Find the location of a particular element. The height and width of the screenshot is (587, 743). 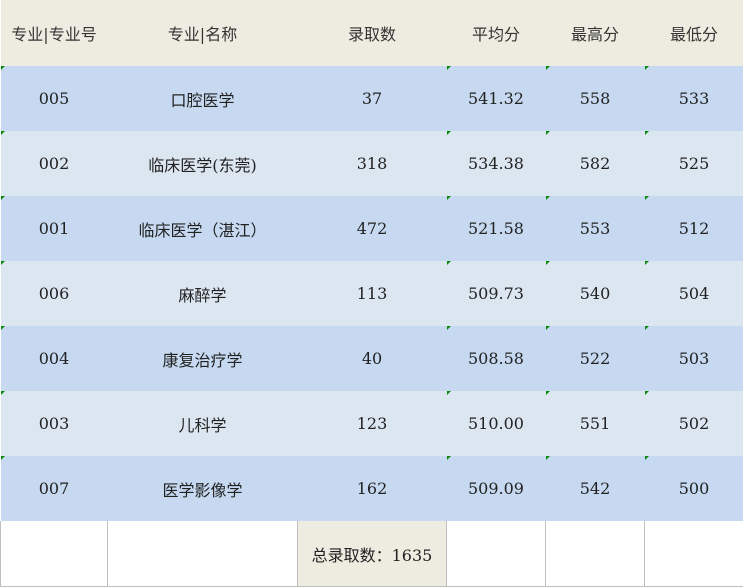

admitted-count-cell: 123 is located at coordinates (372, 423).